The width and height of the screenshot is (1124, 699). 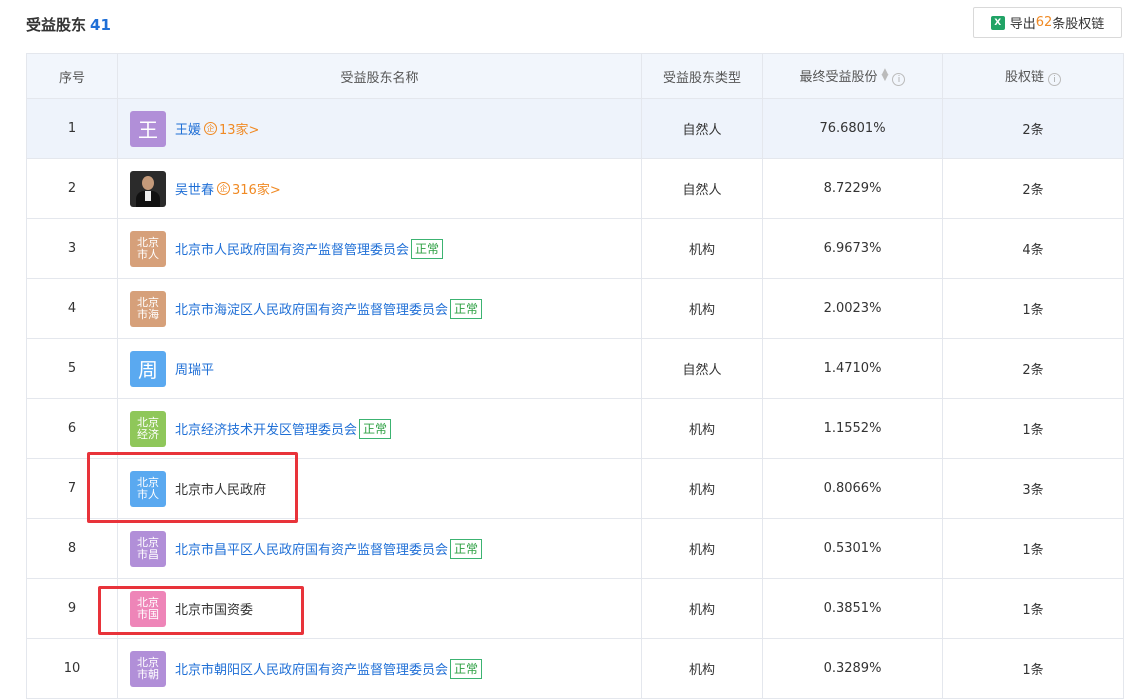 What do you see at coordinates (72, 608) in the screenshot?
I see `row-index: 9` at bounding box center [72, 608].